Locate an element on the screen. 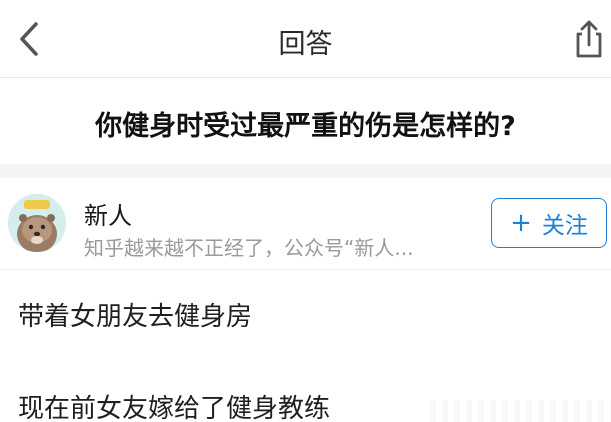  follow-button: + 关注 is located at coordinates (549, 223).